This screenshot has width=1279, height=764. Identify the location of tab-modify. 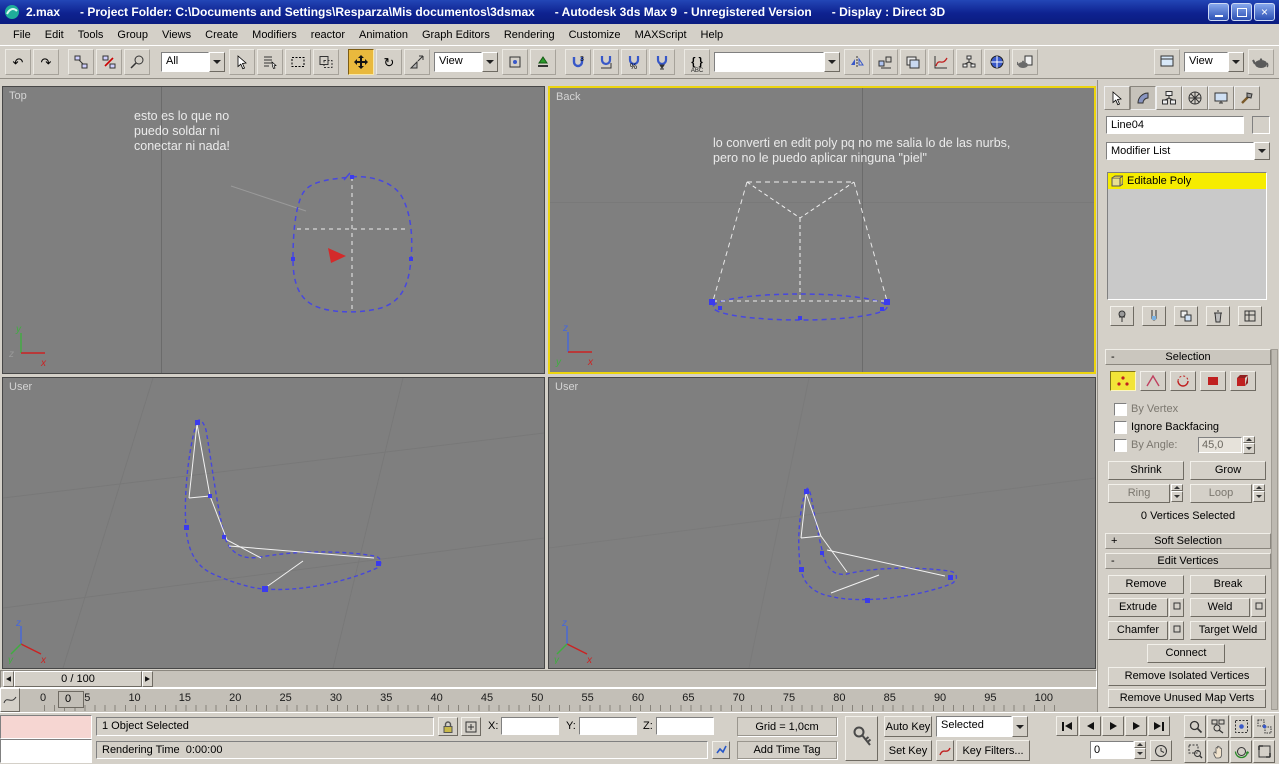
(1143, 98).